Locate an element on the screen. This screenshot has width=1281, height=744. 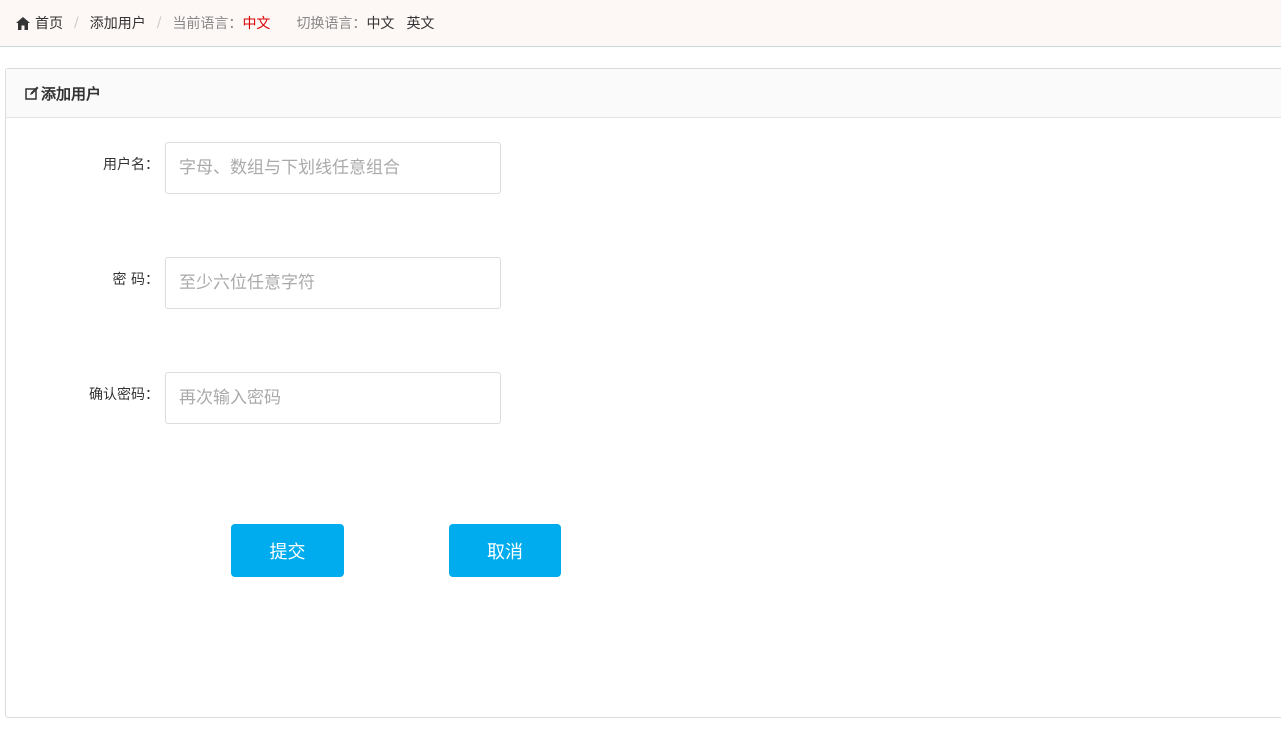
confirm-password-row: 确认密码： is located at coordinates (306, 398).